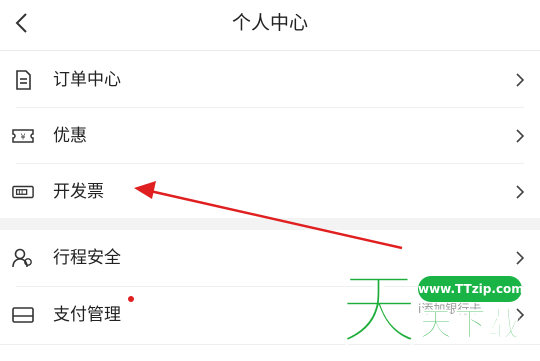 The image size is (540, 361). Describe the element at coordinates (379, 310) in the screenshot. I see `watermark-logo: 天` at that location.